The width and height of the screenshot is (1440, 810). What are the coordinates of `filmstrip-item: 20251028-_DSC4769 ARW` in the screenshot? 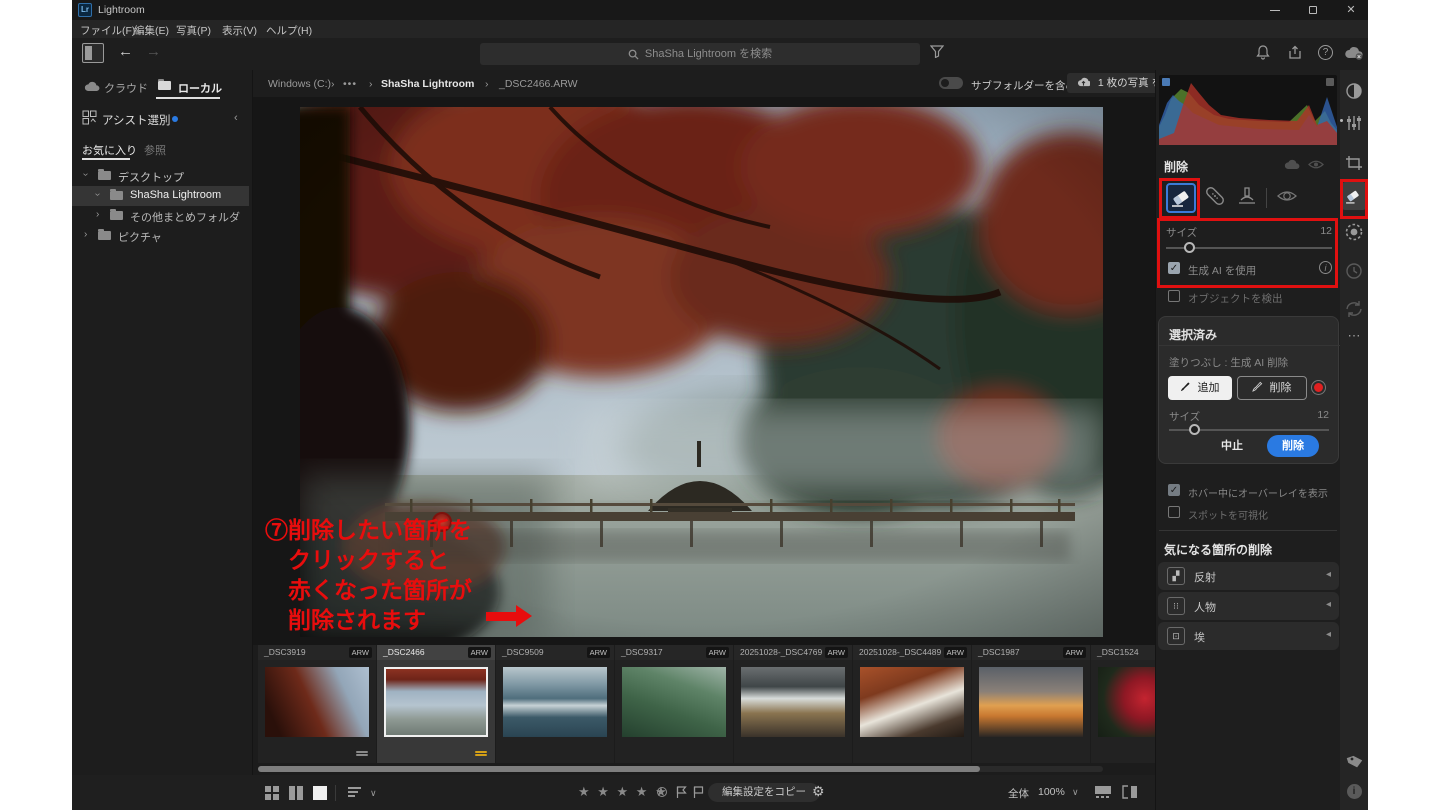 It's located at (793, 704).